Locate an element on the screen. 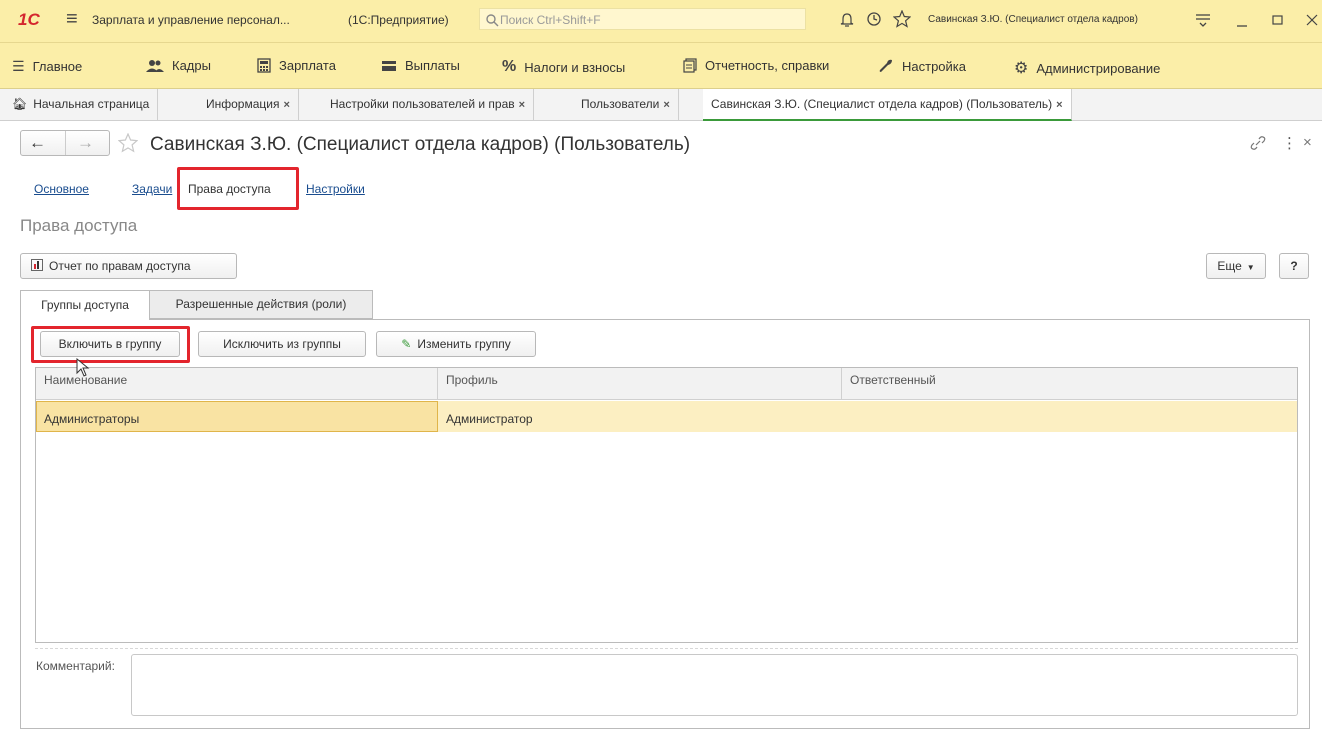  chevron-down-icon: ▼ is located at coordinates (1250, 267).